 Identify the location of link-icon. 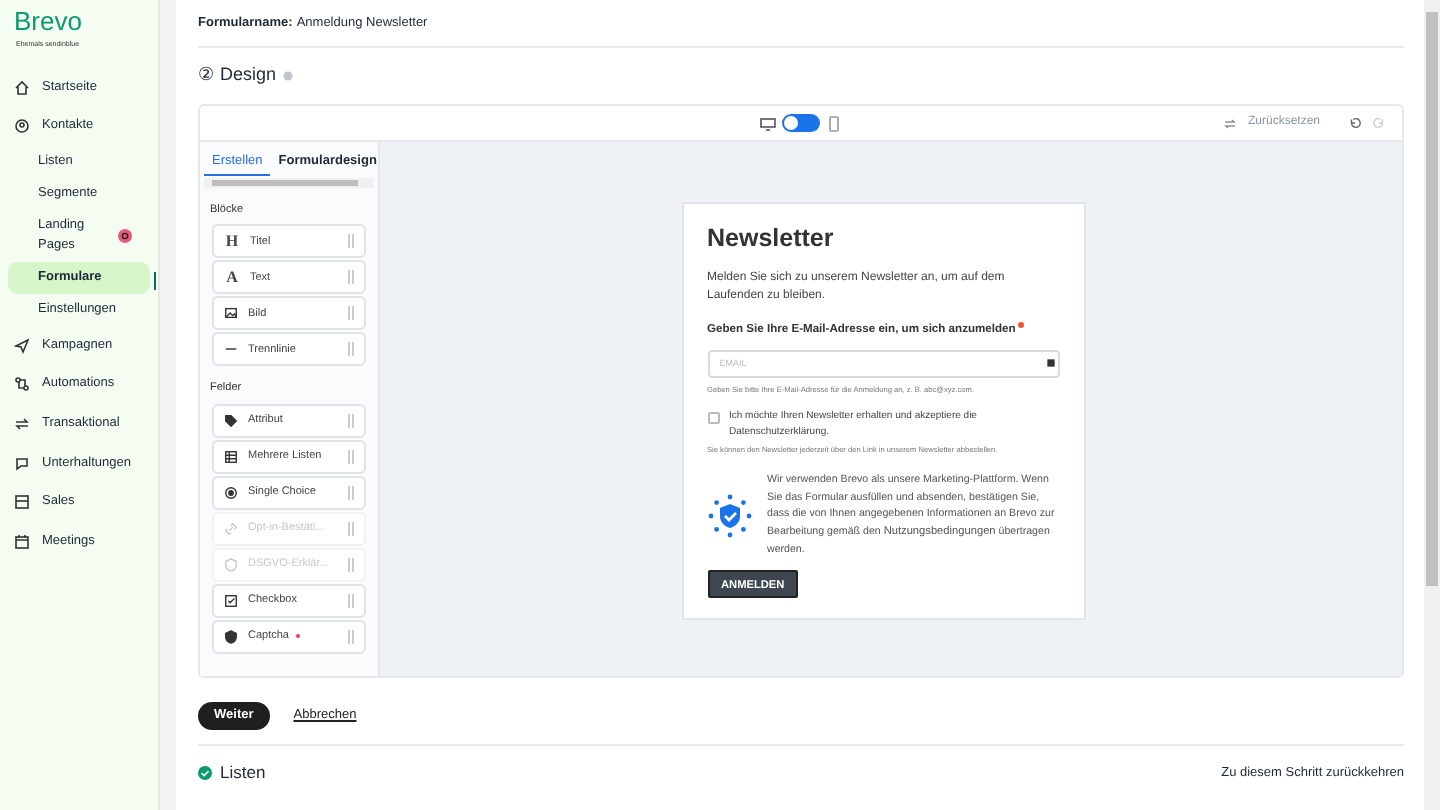
(231, 528).